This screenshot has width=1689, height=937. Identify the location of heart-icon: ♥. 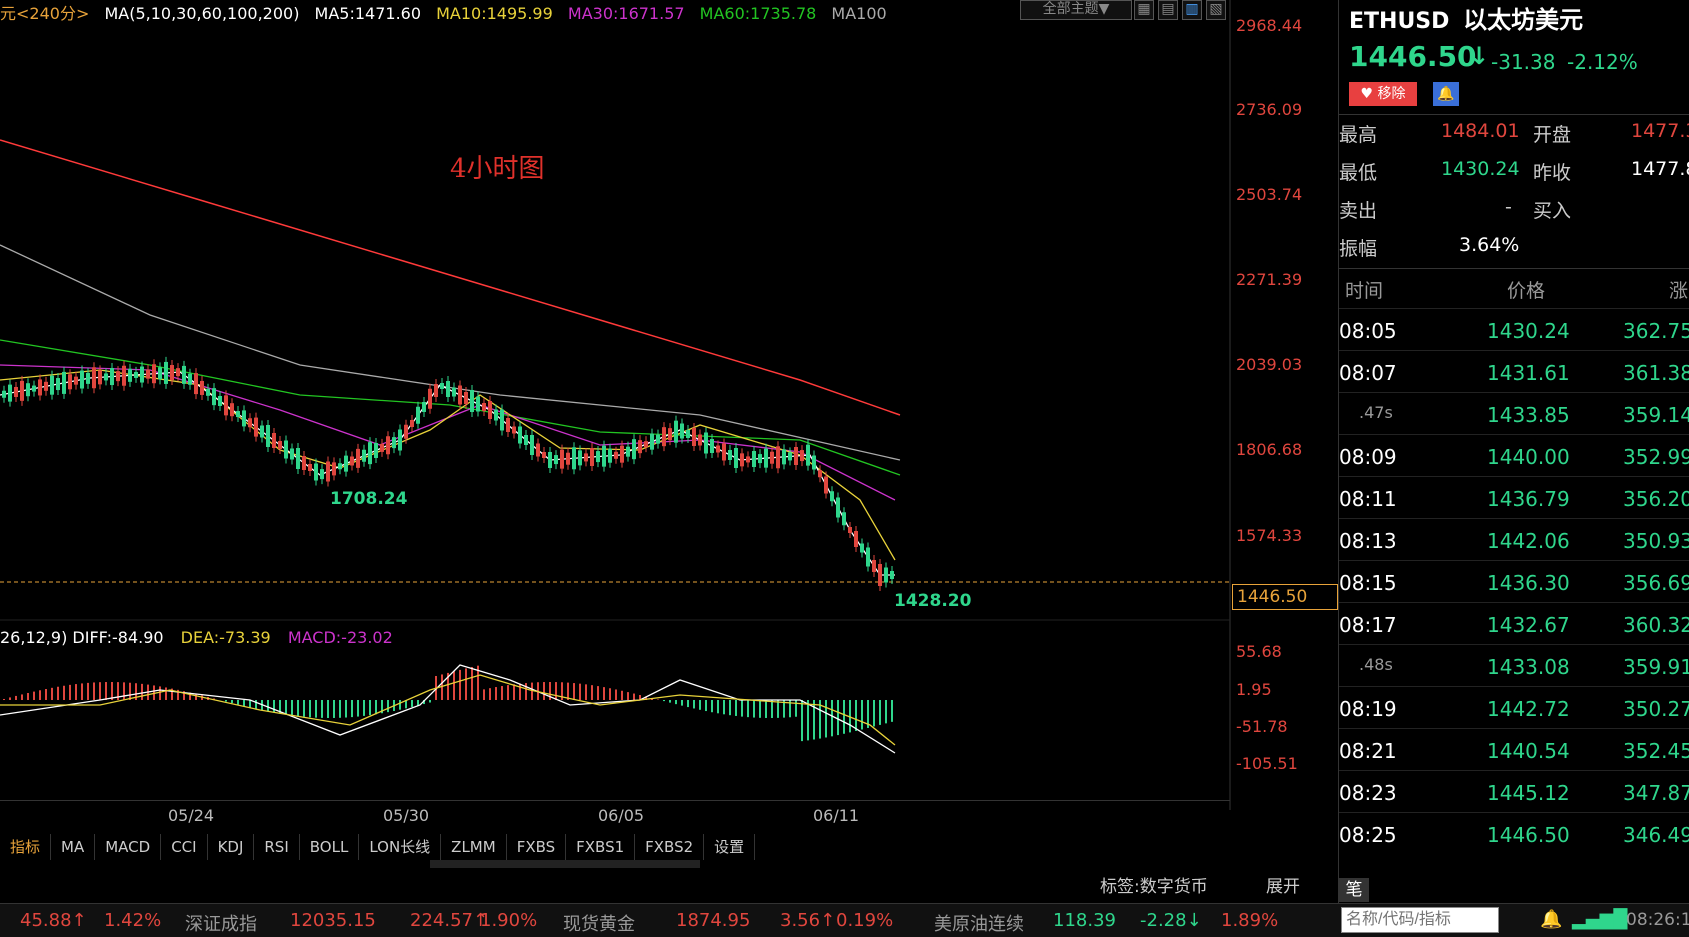
(1366, 94).